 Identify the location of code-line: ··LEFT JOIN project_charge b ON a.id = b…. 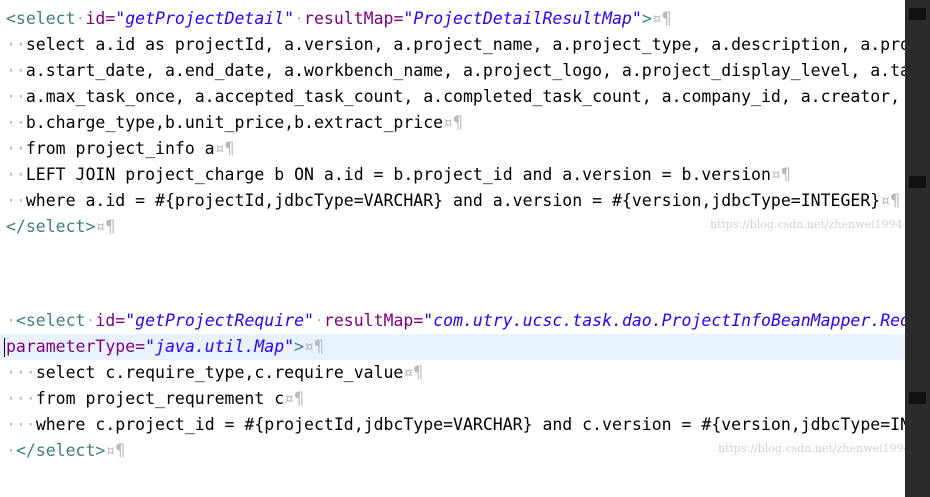
(398, 175).